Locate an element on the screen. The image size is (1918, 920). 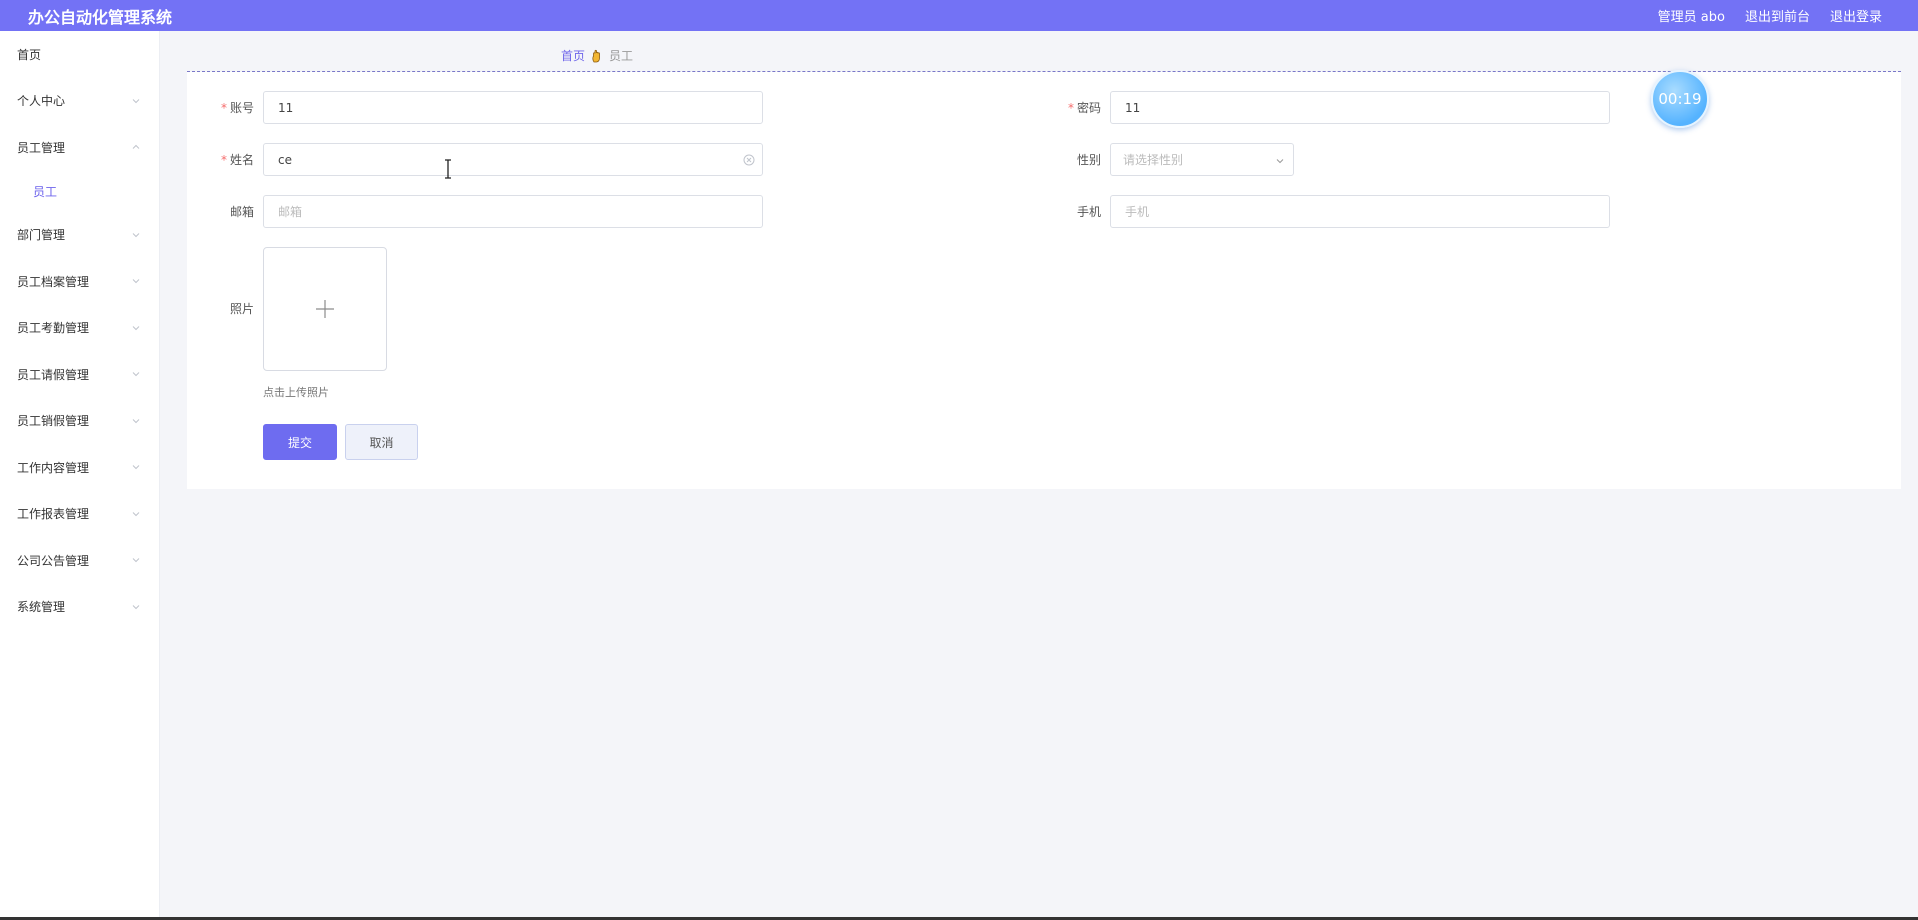
name-value: ce is located at coordinates (285, 159).